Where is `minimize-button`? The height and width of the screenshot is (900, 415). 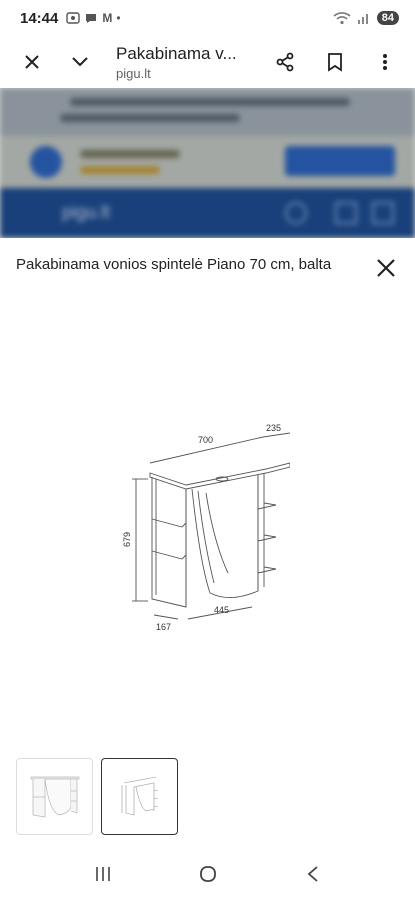 minimize-button is located at coordinates (80, 62).